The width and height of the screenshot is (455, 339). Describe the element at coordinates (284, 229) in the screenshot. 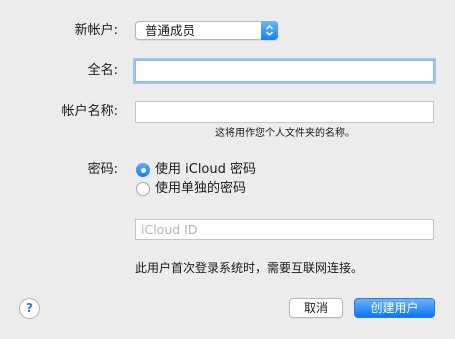

I see `icloud-id-field: iCloud ID` at that location.